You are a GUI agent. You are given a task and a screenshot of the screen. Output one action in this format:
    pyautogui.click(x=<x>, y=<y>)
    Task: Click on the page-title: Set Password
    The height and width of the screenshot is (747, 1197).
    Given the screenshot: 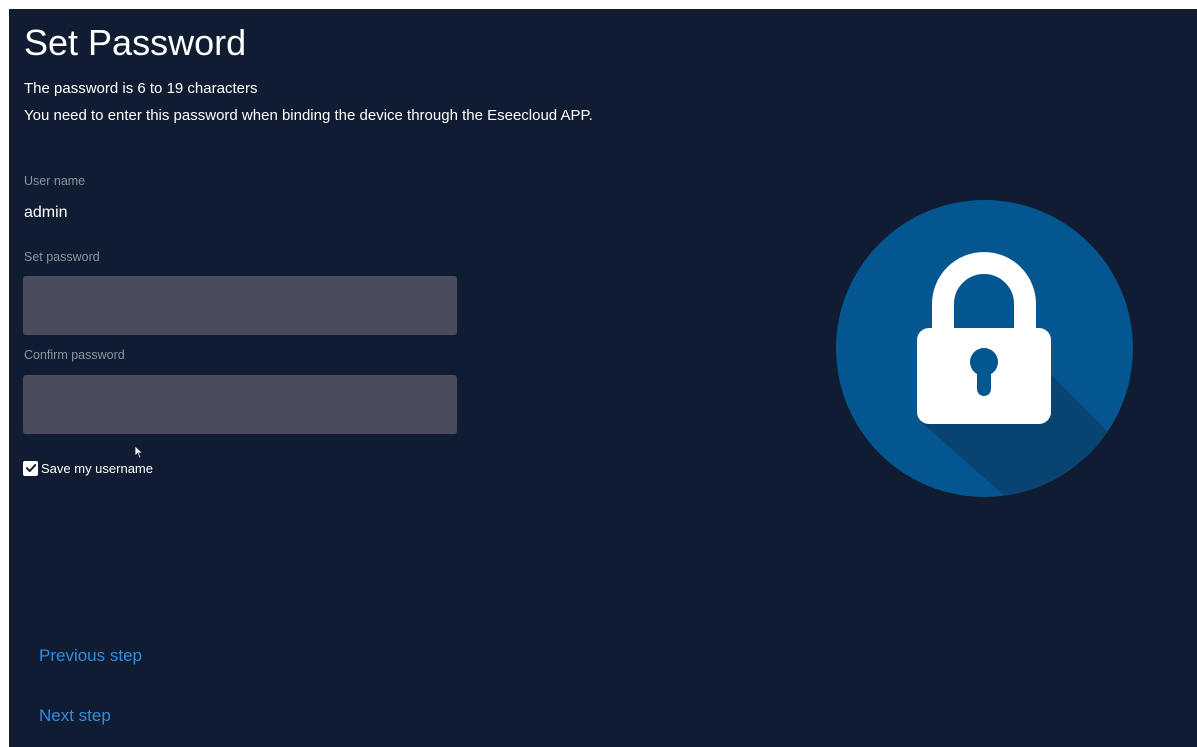 What is the action you would take?
    pyautogui.click(x=135, y=42)
    